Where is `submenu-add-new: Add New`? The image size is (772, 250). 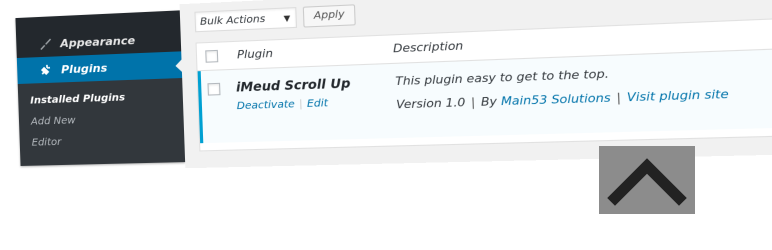
submenu-add-new: Add New is located at coordinates (53, 121).